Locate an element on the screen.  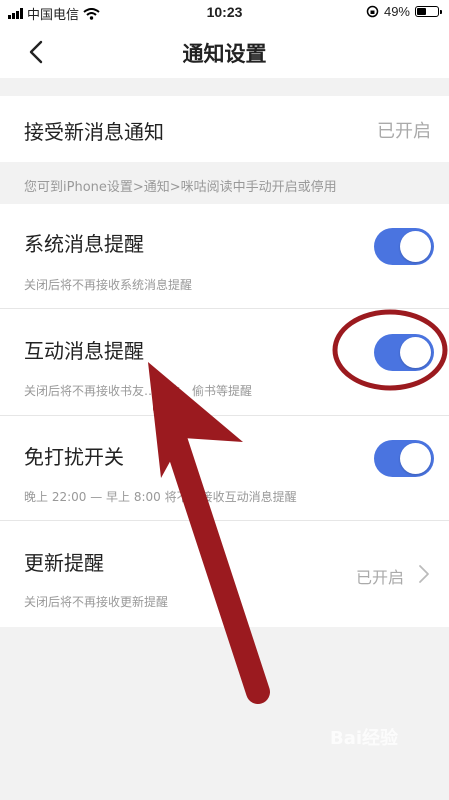
battery-percent: 49% is located at coordinates (396, 11).